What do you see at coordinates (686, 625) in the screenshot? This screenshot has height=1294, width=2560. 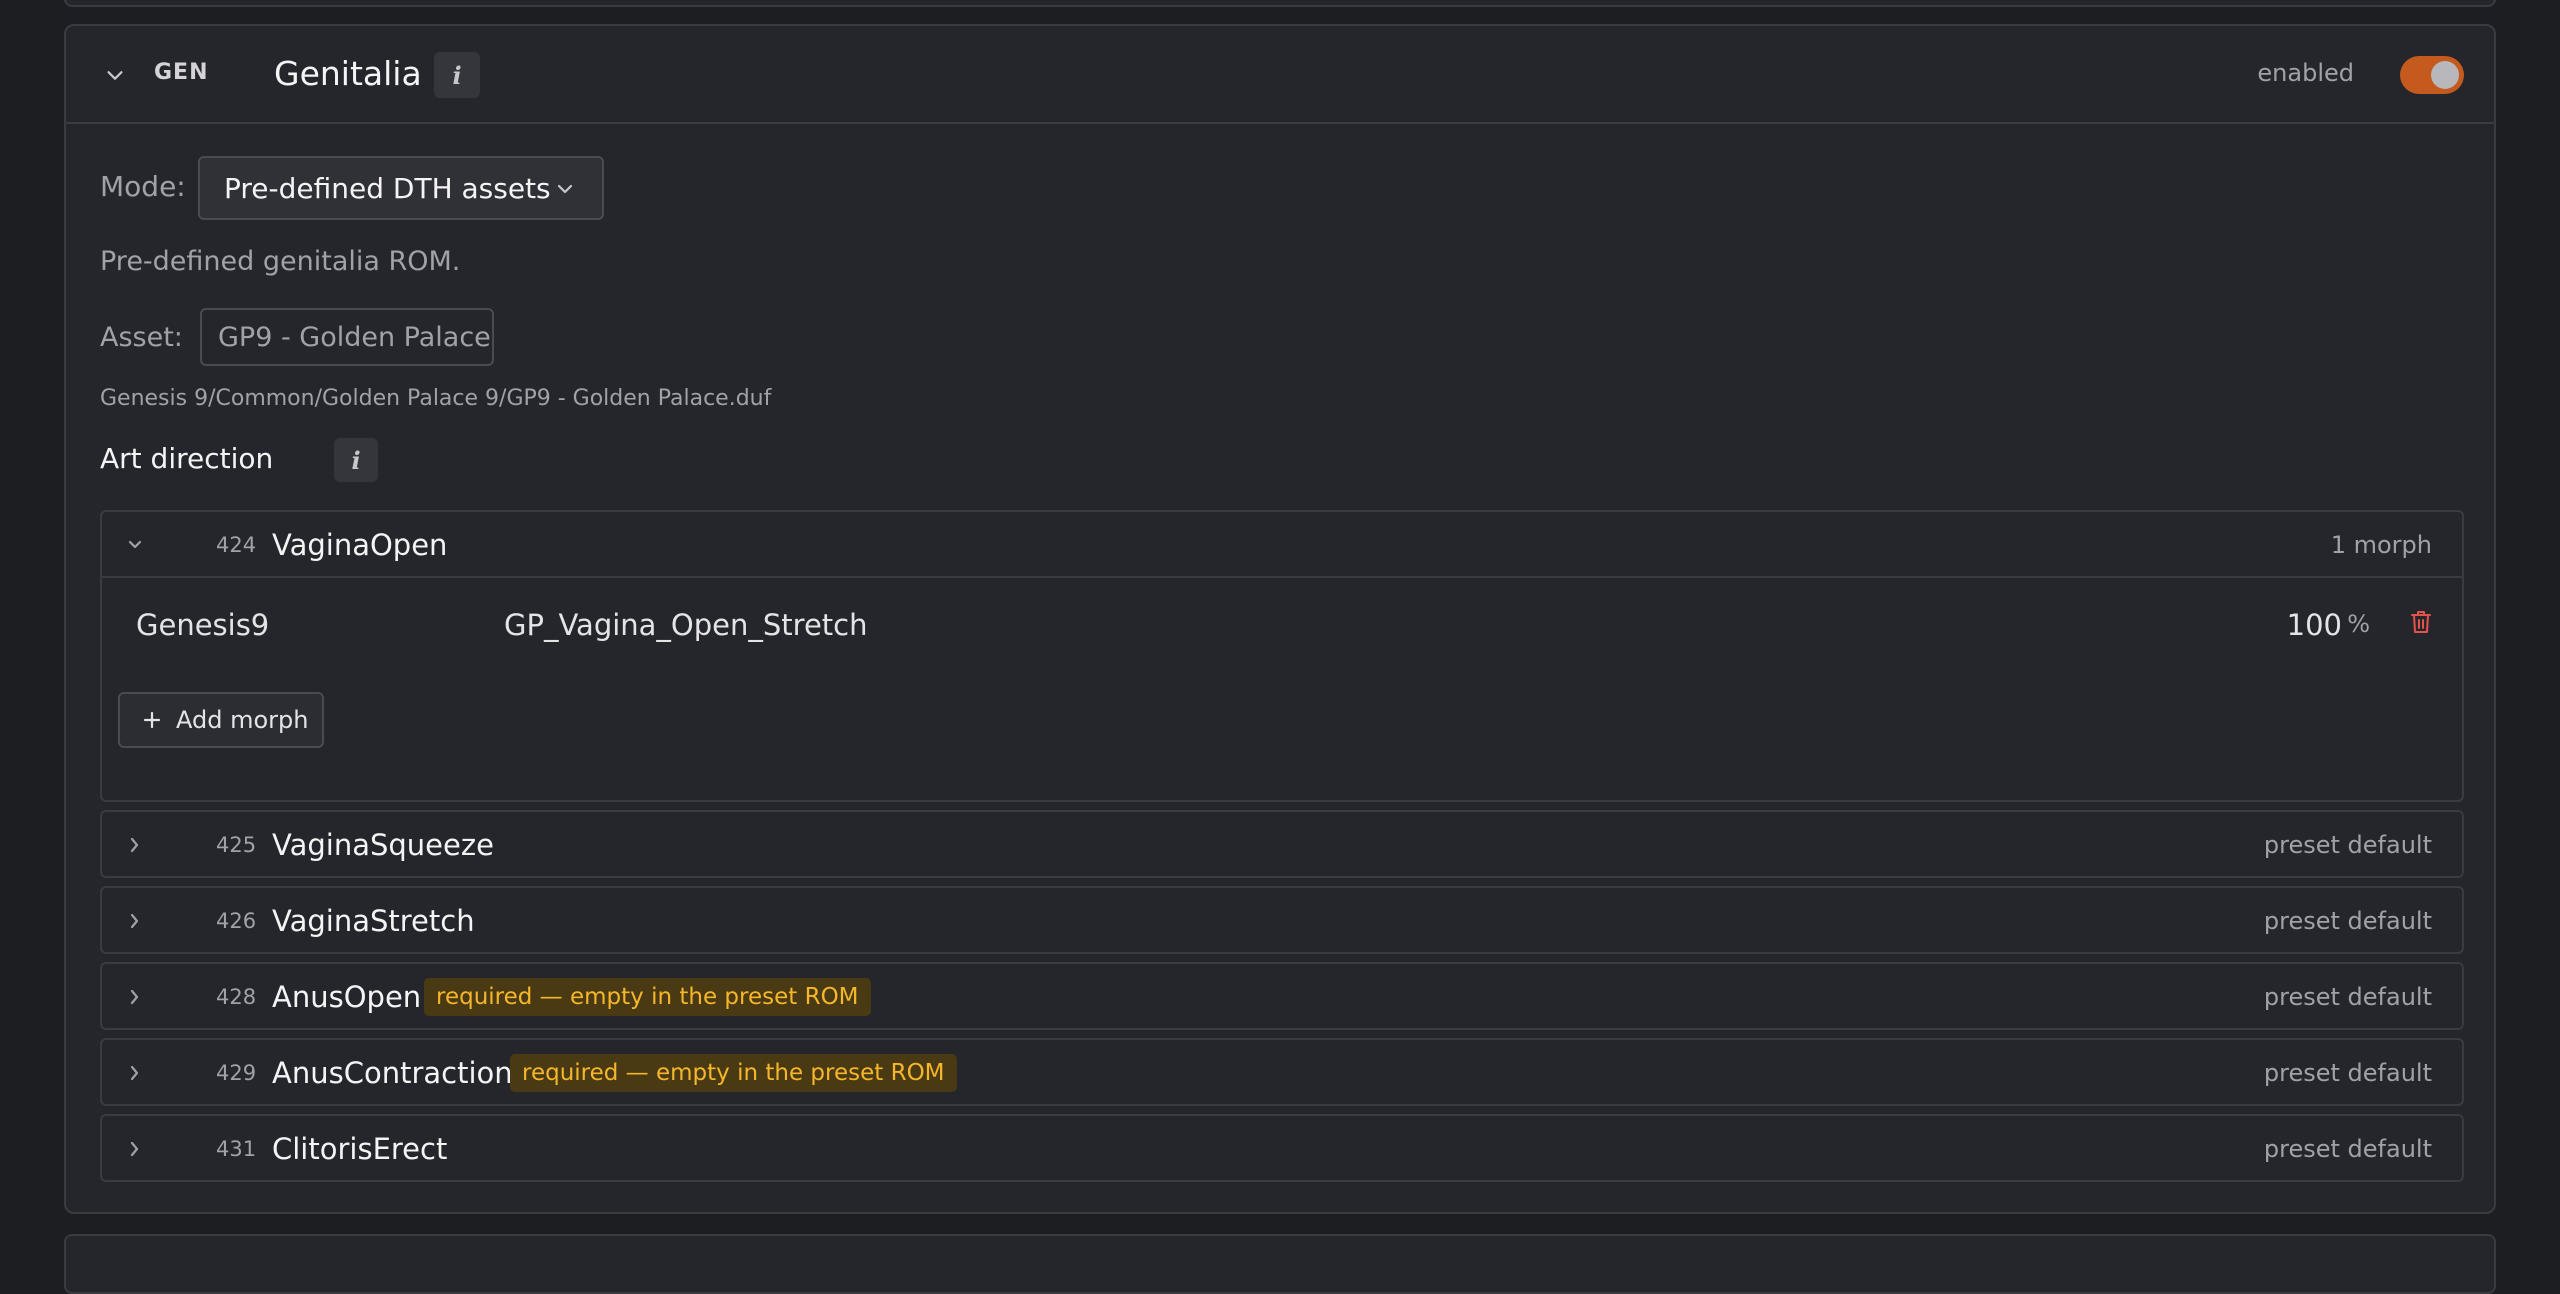 I see `morph-name: GP_Vagina_Open_Stretch` at bounding box center [686, 625].